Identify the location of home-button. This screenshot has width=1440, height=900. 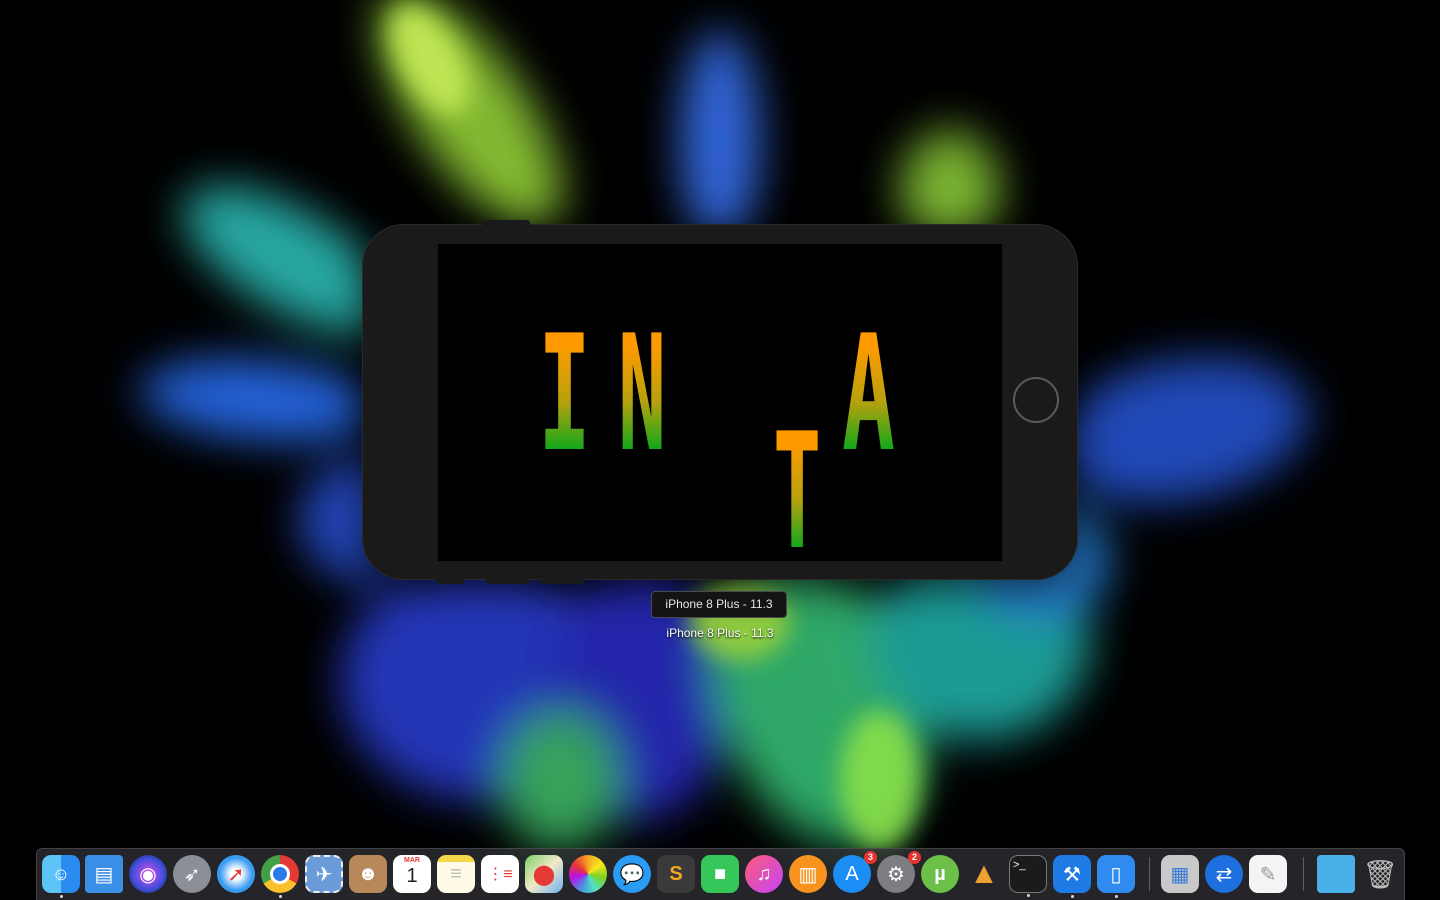
(1036, 400).